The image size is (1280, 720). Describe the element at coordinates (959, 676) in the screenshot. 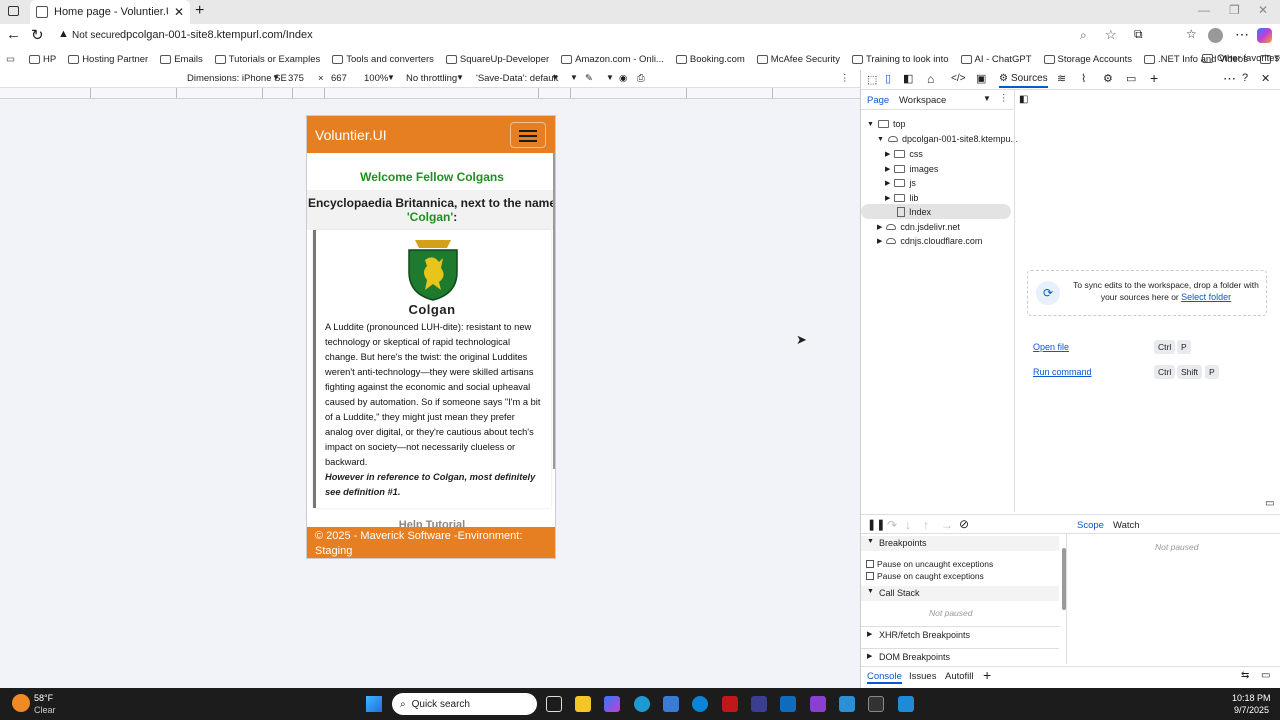

I see `tab-autofill: Autofill` at that location.